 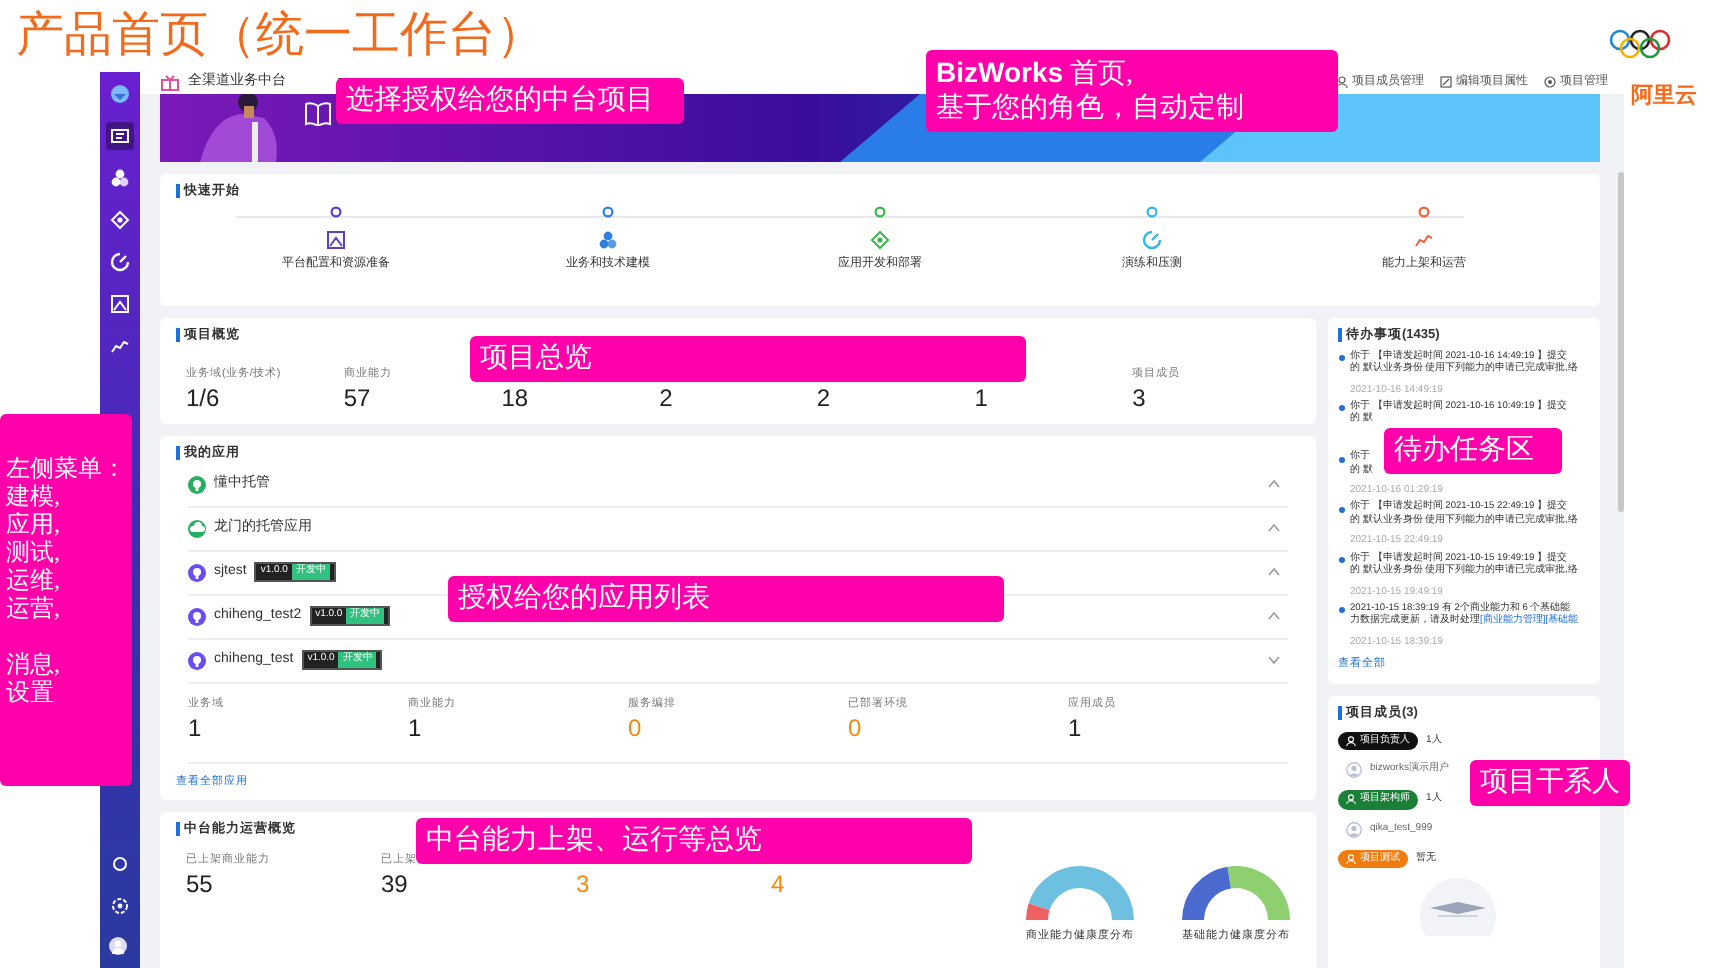 What do you see at coordinates (1458, 906) in the screenshot?
I see `empty-illustration` at bounding box center [1458, 906].